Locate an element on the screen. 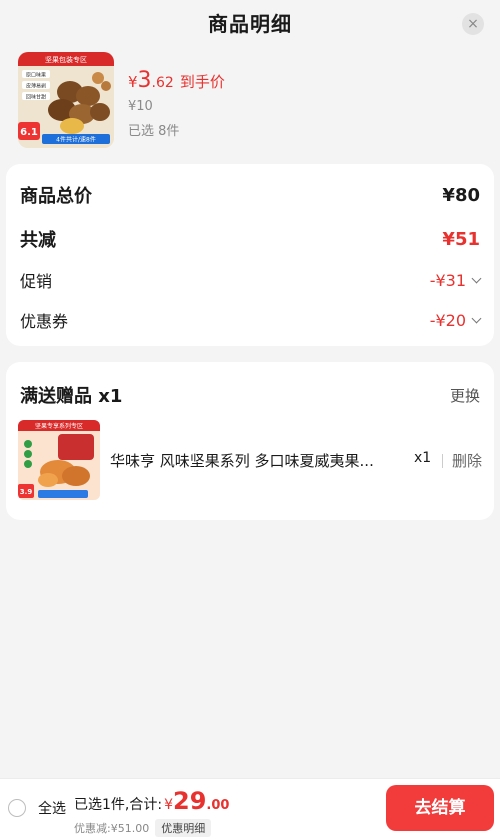 The height and width of the screenshot is (839, 500). price-label: 到手价 is located at coordinates (202, 82).